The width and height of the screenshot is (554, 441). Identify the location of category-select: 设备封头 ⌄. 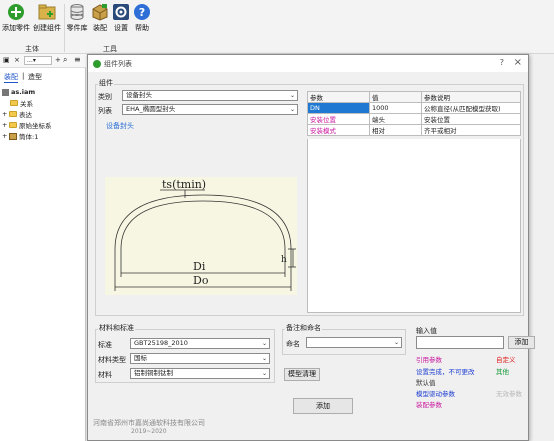
(210, 95).